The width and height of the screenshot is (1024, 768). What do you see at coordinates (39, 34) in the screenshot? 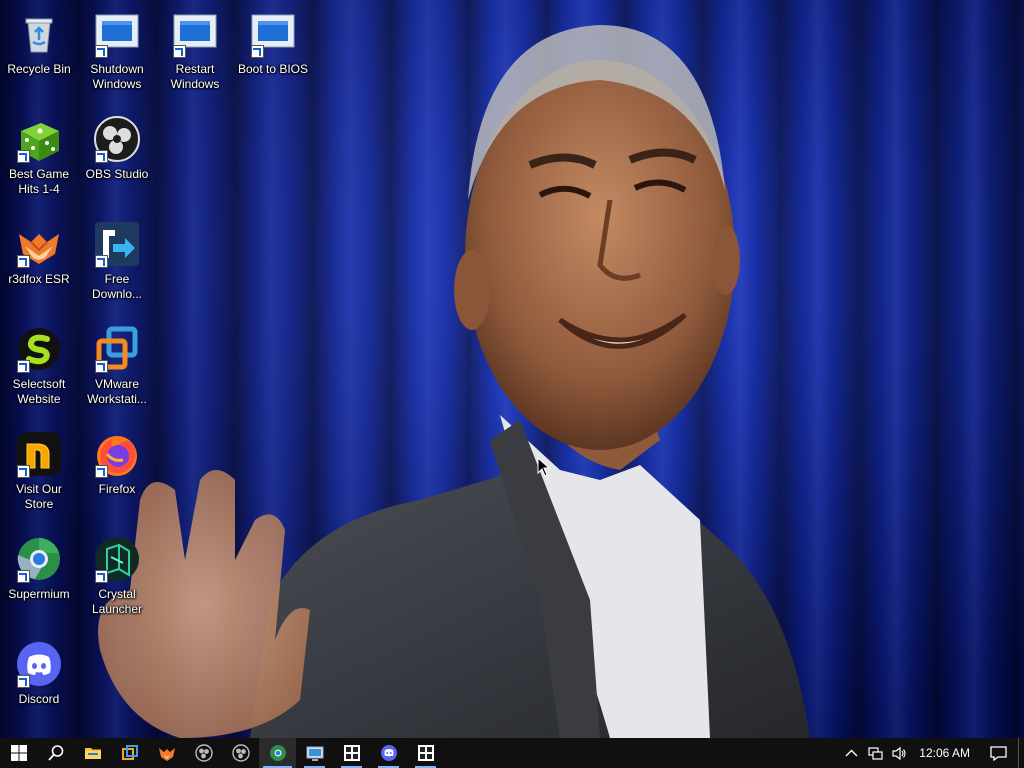
I see `recycle-bin-icon` at bounding box center [39, 34].